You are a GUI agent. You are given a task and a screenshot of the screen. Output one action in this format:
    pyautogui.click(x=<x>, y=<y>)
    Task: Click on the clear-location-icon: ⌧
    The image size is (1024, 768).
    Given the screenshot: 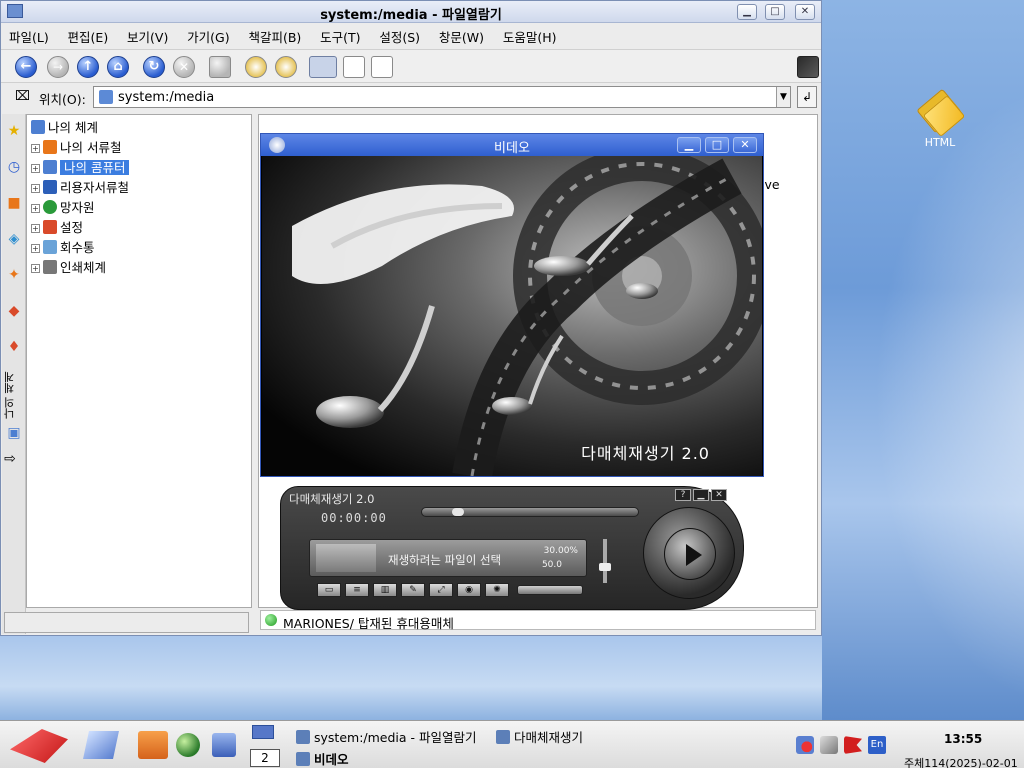 What is the action you would take?
    pyautogui.click(x=22, y=96)
    